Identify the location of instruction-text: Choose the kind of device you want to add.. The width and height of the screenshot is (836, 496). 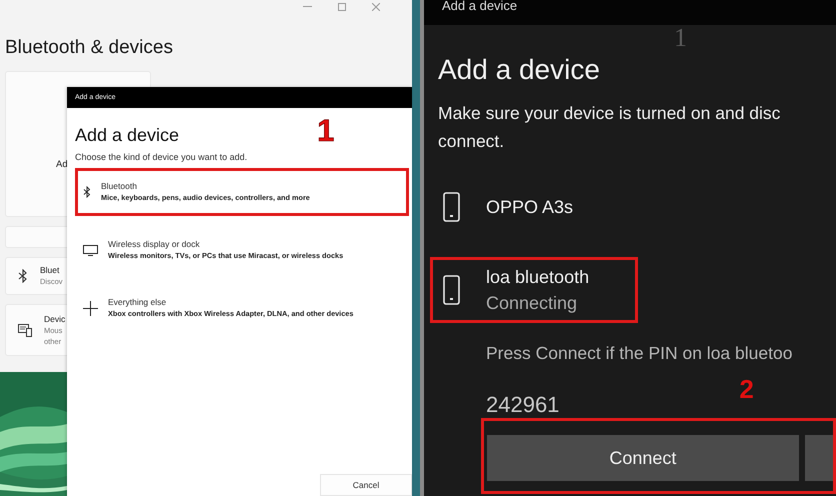
(161, 157).